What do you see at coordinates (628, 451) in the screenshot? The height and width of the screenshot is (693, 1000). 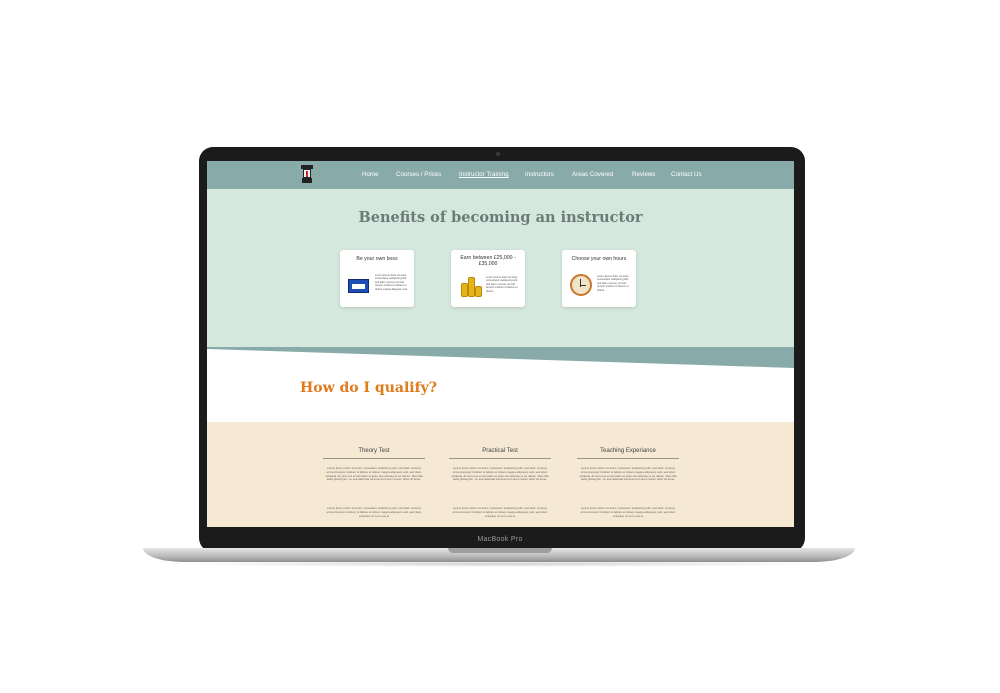 I see `teaching-experience-title: Teaching Experiance` at bounding box center [628, 451].